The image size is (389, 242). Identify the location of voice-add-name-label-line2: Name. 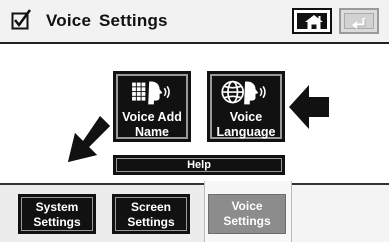
(152, 132).